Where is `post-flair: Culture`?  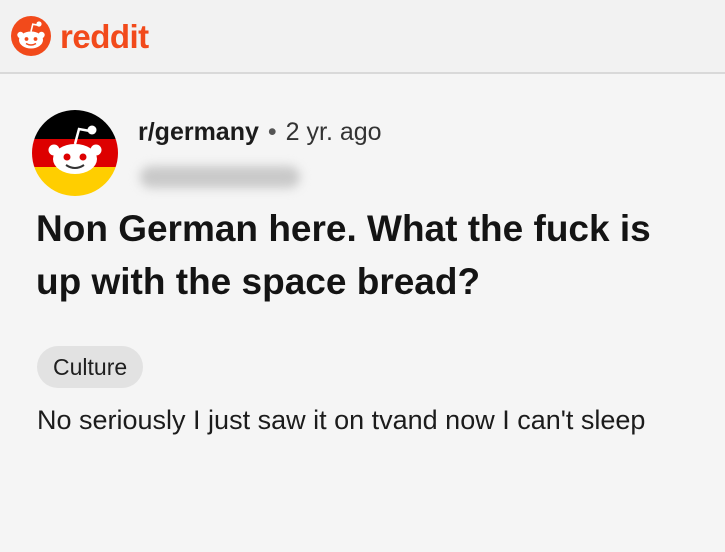
post-flair: Culture is located at coordinates (90, 367).